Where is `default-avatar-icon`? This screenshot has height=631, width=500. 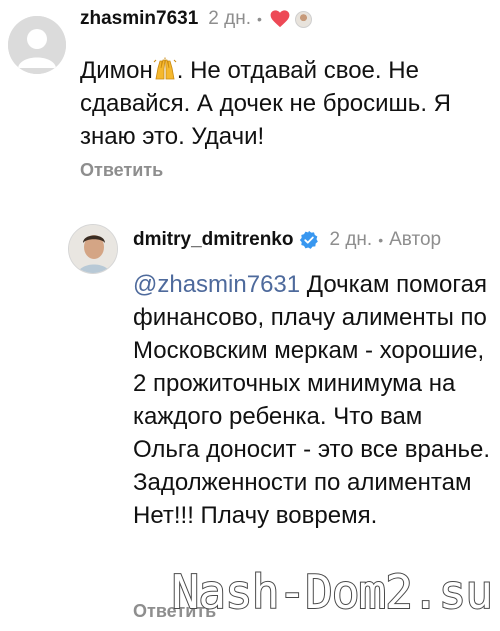
default-avatar-icon is located at coordinates (37, 45).